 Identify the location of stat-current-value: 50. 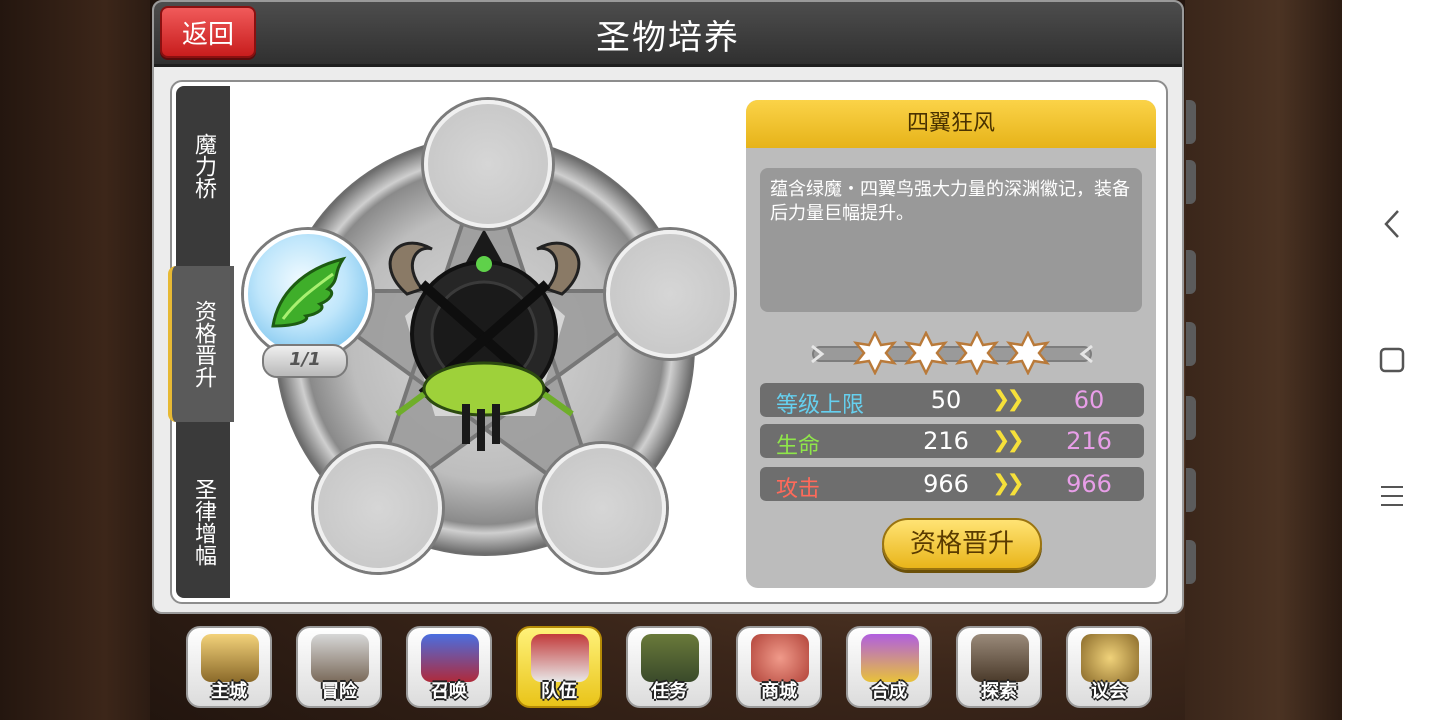
(946, 400).